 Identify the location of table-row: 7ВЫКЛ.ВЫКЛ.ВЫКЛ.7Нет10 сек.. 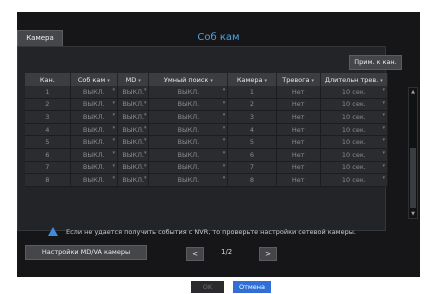
(207, 168).